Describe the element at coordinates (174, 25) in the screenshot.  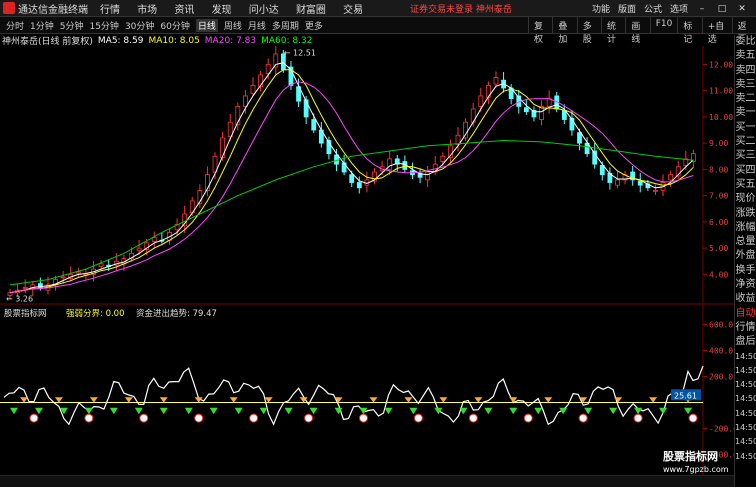
I see `period-60min: 60分钟` at that location.